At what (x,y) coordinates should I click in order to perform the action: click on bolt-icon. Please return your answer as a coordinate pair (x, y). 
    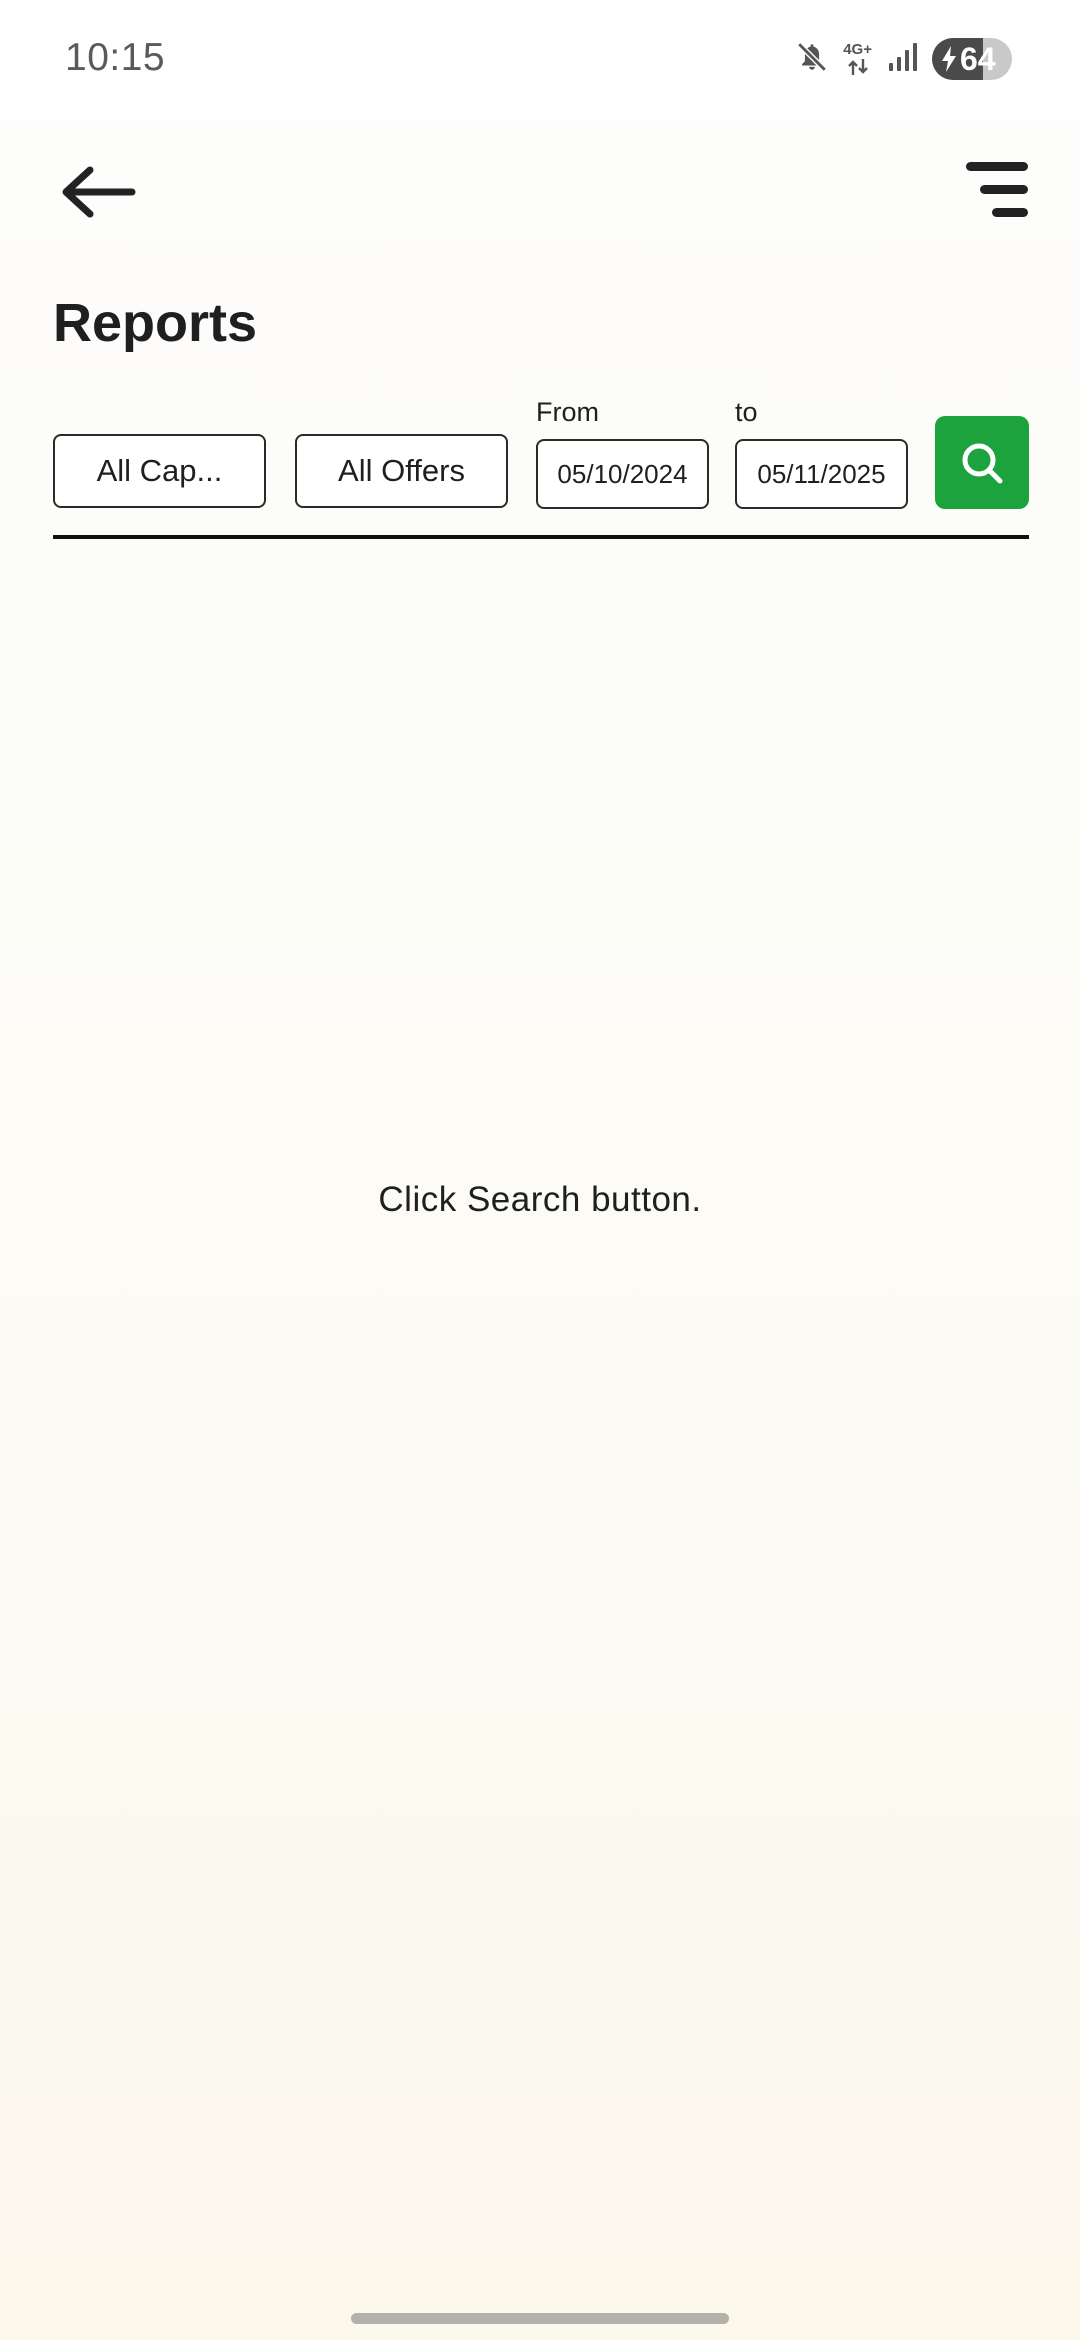
    Looking at the image, I should click on (949, 59).